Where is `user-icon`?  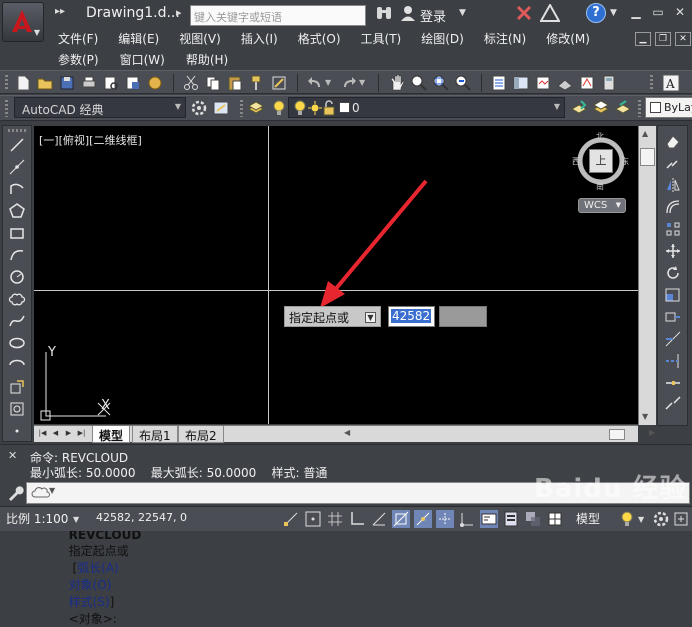 user-icon is located at coordinates (408, 13).